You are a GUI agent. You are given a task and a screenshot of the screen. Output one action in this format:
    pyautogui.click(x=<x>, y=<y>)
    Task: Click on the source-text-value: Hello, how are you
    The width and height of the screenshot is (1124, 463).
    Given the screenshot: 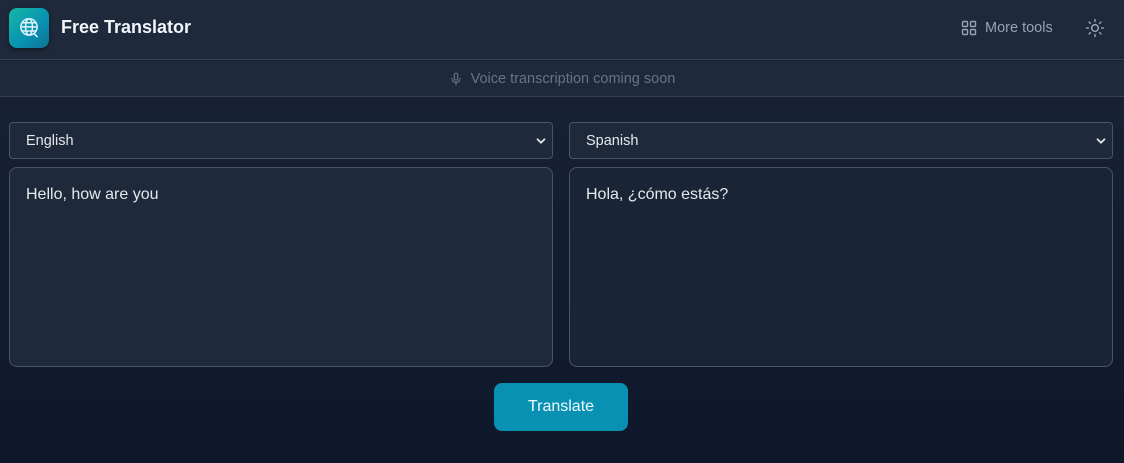 What is the action you would take?
    pyautogui.click(x=92, y=194)
    